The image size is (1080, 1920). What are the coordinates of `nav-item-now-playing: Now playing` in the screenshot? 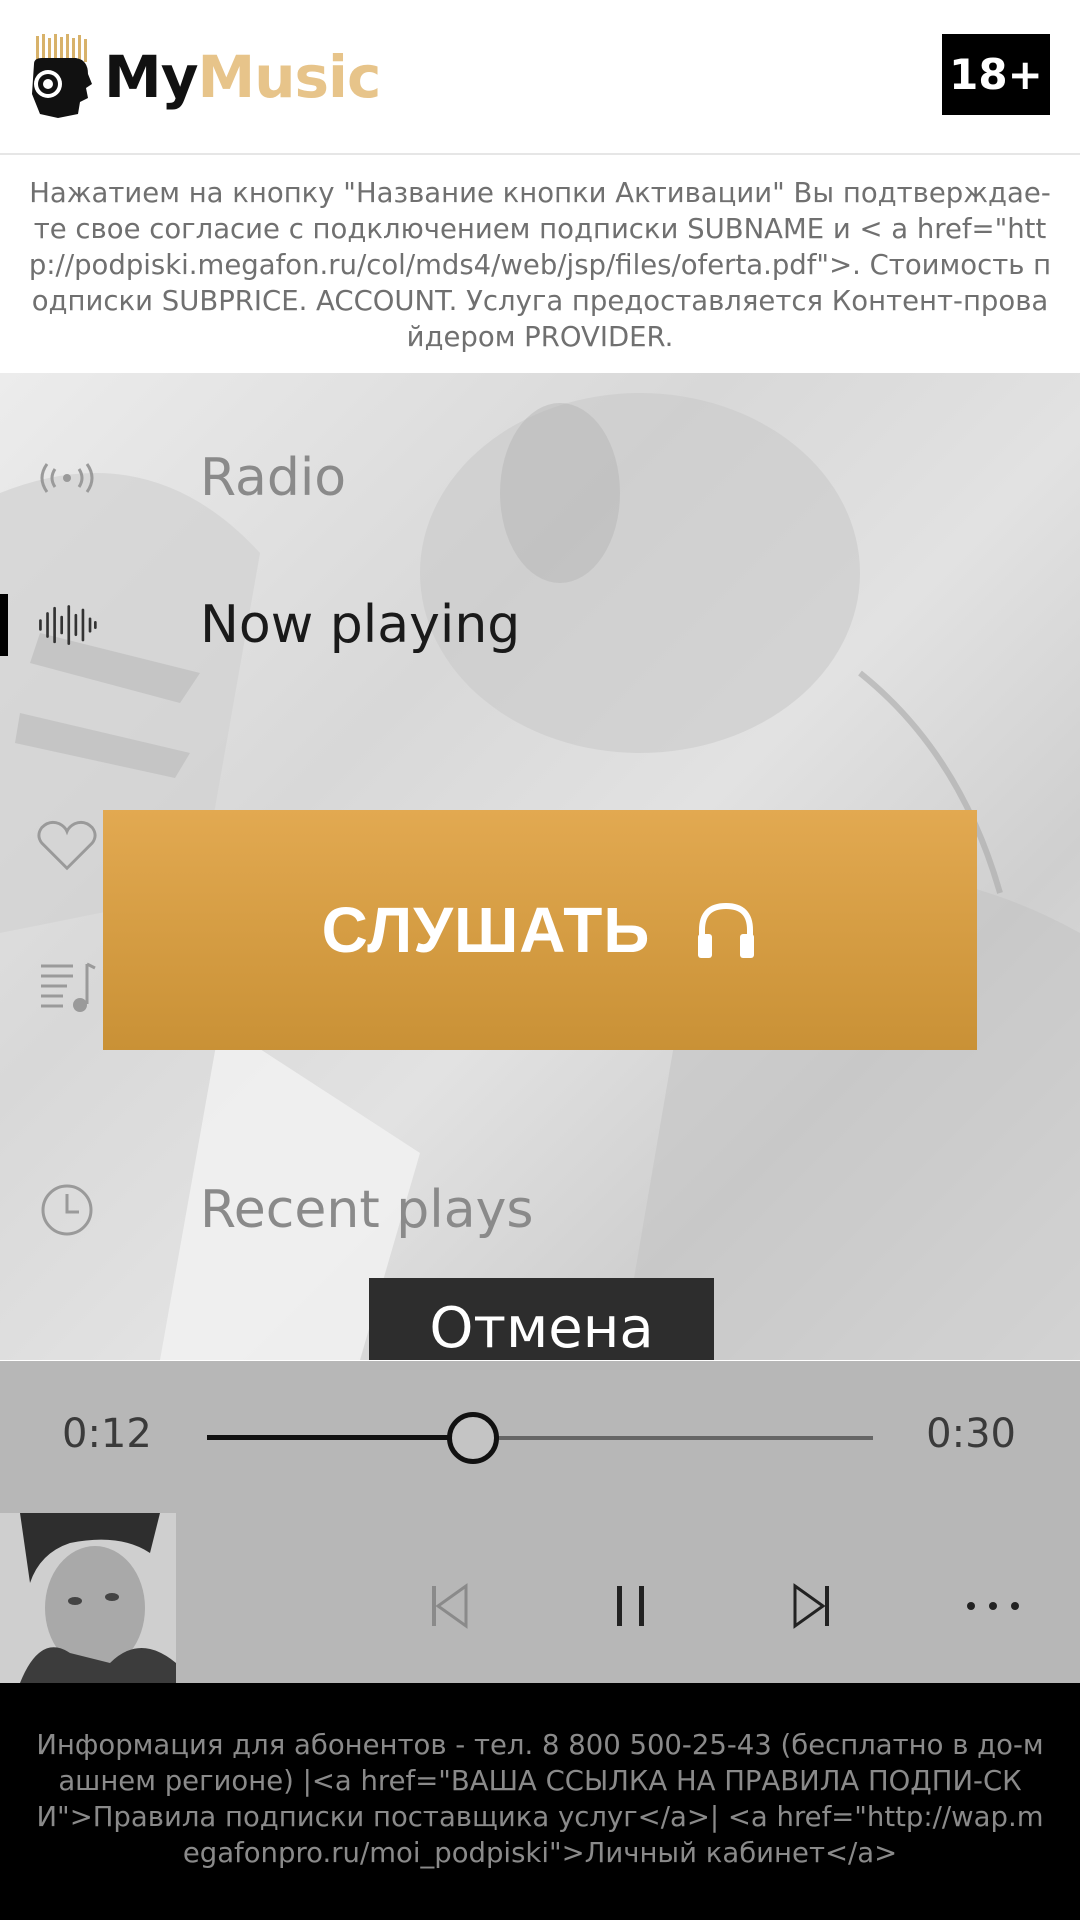 It's located at (540, 625).